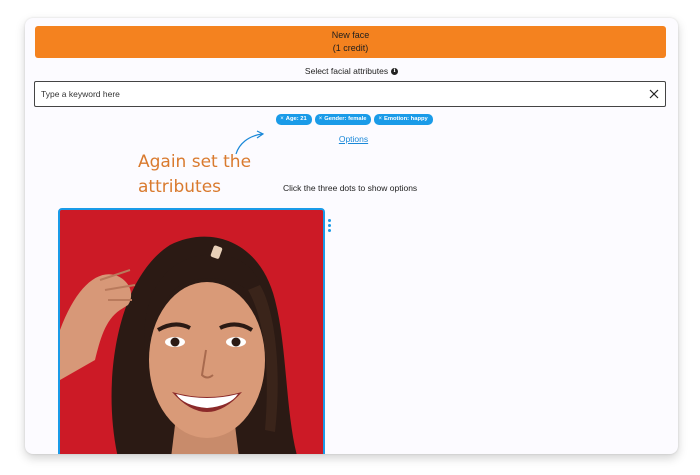 Image resolution: width=700 pixels, height=475 pixels. What do you see at coordinates (345, 119) in the screenshot?
I see `chip-label: Gender: female` at bounding box center [345, 119].